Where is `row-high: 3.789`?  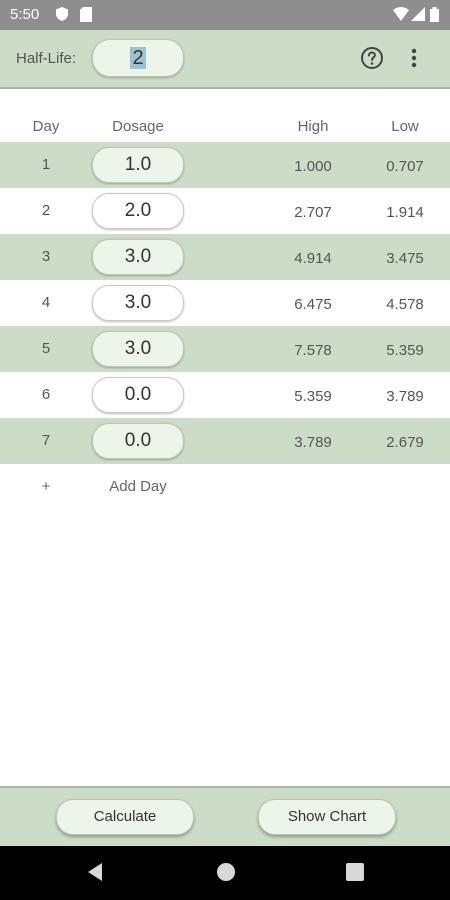
row-high: 3.789 is located at coordinates (313, 442).